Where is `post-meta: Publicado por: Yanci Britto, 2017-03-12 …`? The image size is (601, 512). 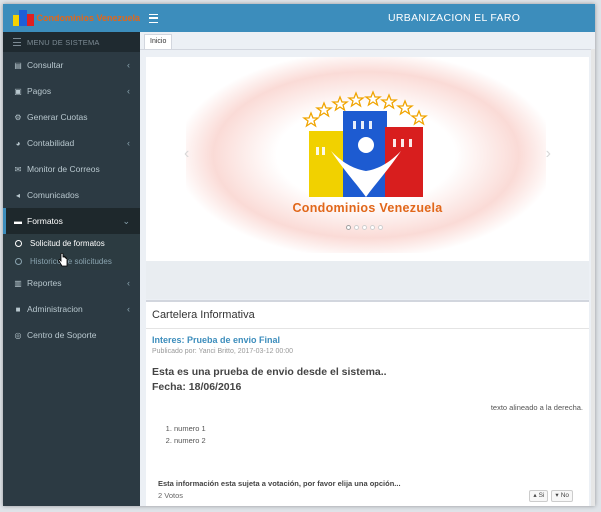 post-meta: Publicado por: Yanci Britto, 2017-03-12 … is located at coordinates (223, 351).